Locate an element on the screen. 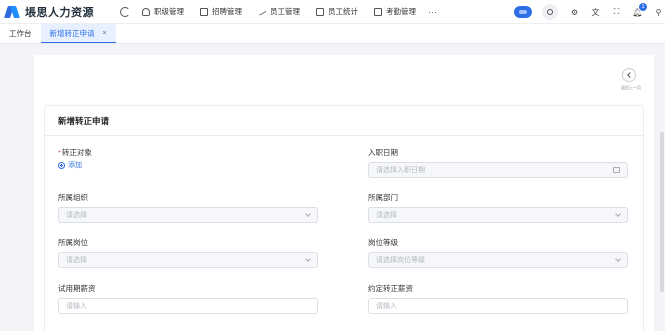  chevron-left-icon is located at coordinates (629, 75).